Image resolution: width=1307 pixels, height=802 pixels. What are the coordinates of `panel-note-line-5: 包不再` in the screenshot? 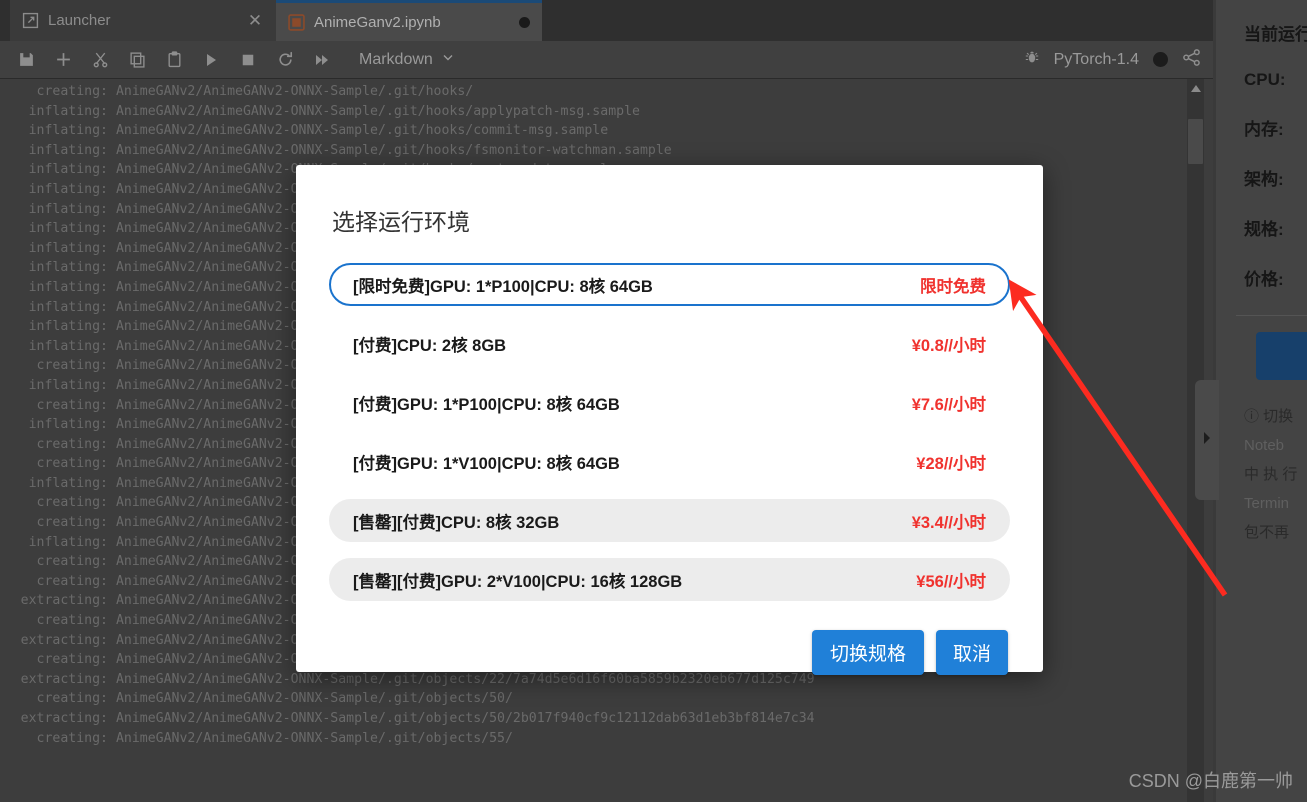 It's located at (1267, 532).